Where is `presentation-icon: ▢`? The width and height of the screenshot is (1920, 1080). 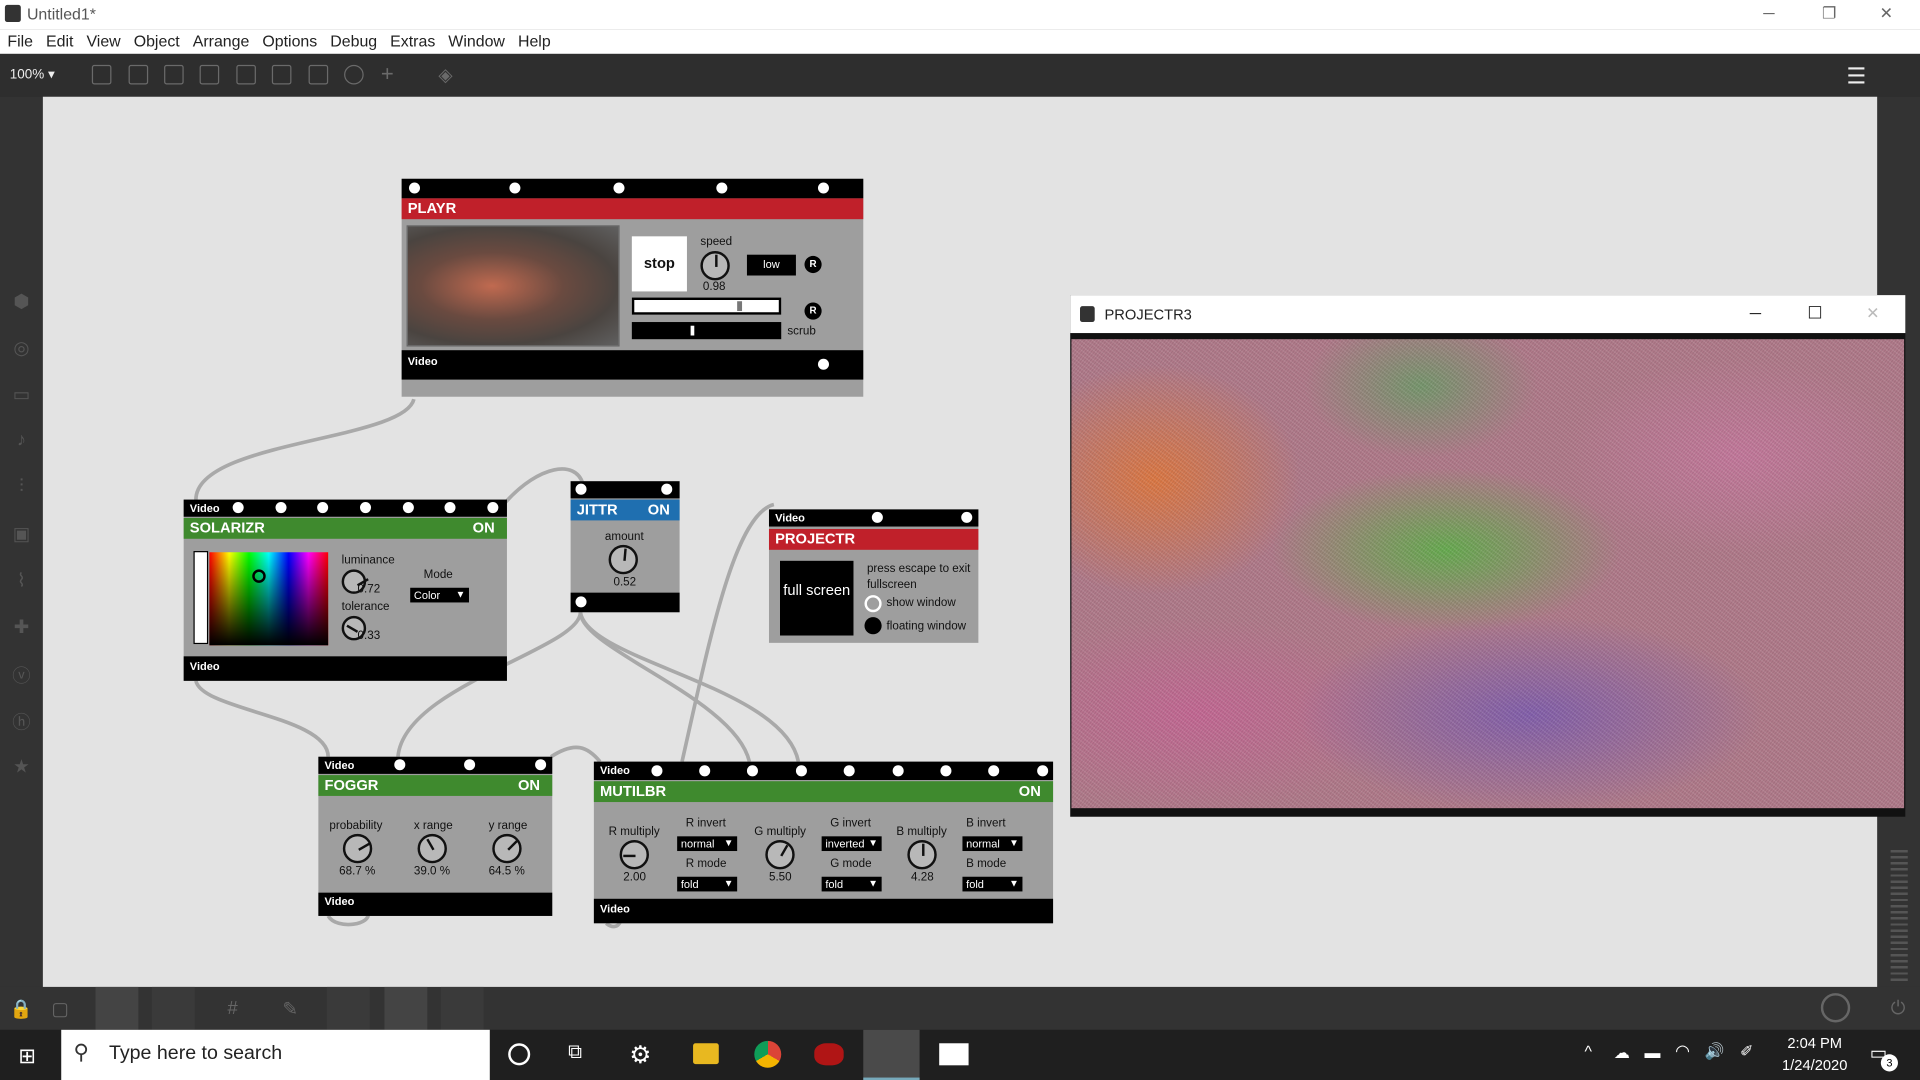
presentation-icon: ▢ is located at coordinates (60, 1009).